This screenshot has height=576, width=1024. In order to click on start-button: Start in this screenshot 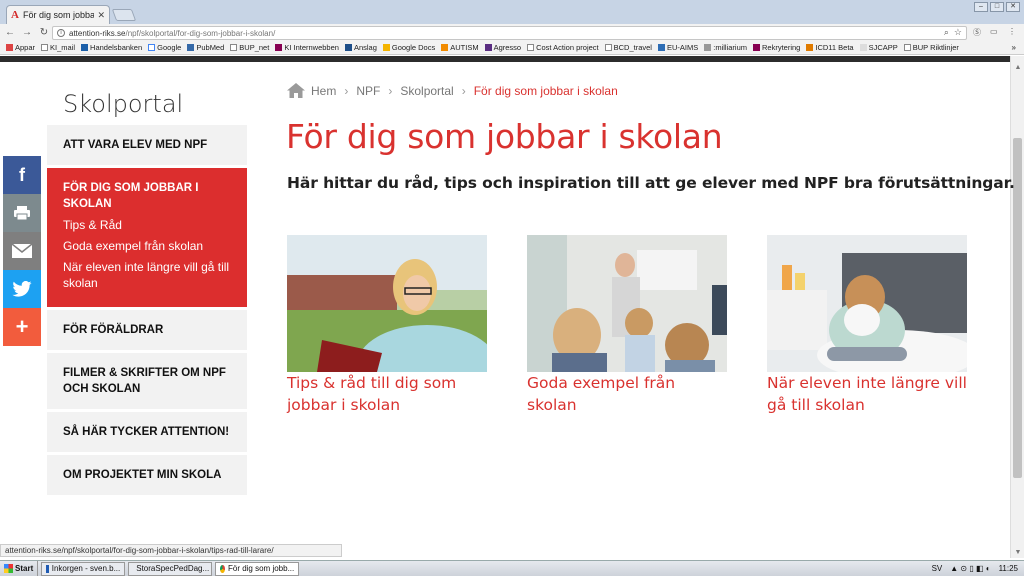, I will do `click(19, 568)`.